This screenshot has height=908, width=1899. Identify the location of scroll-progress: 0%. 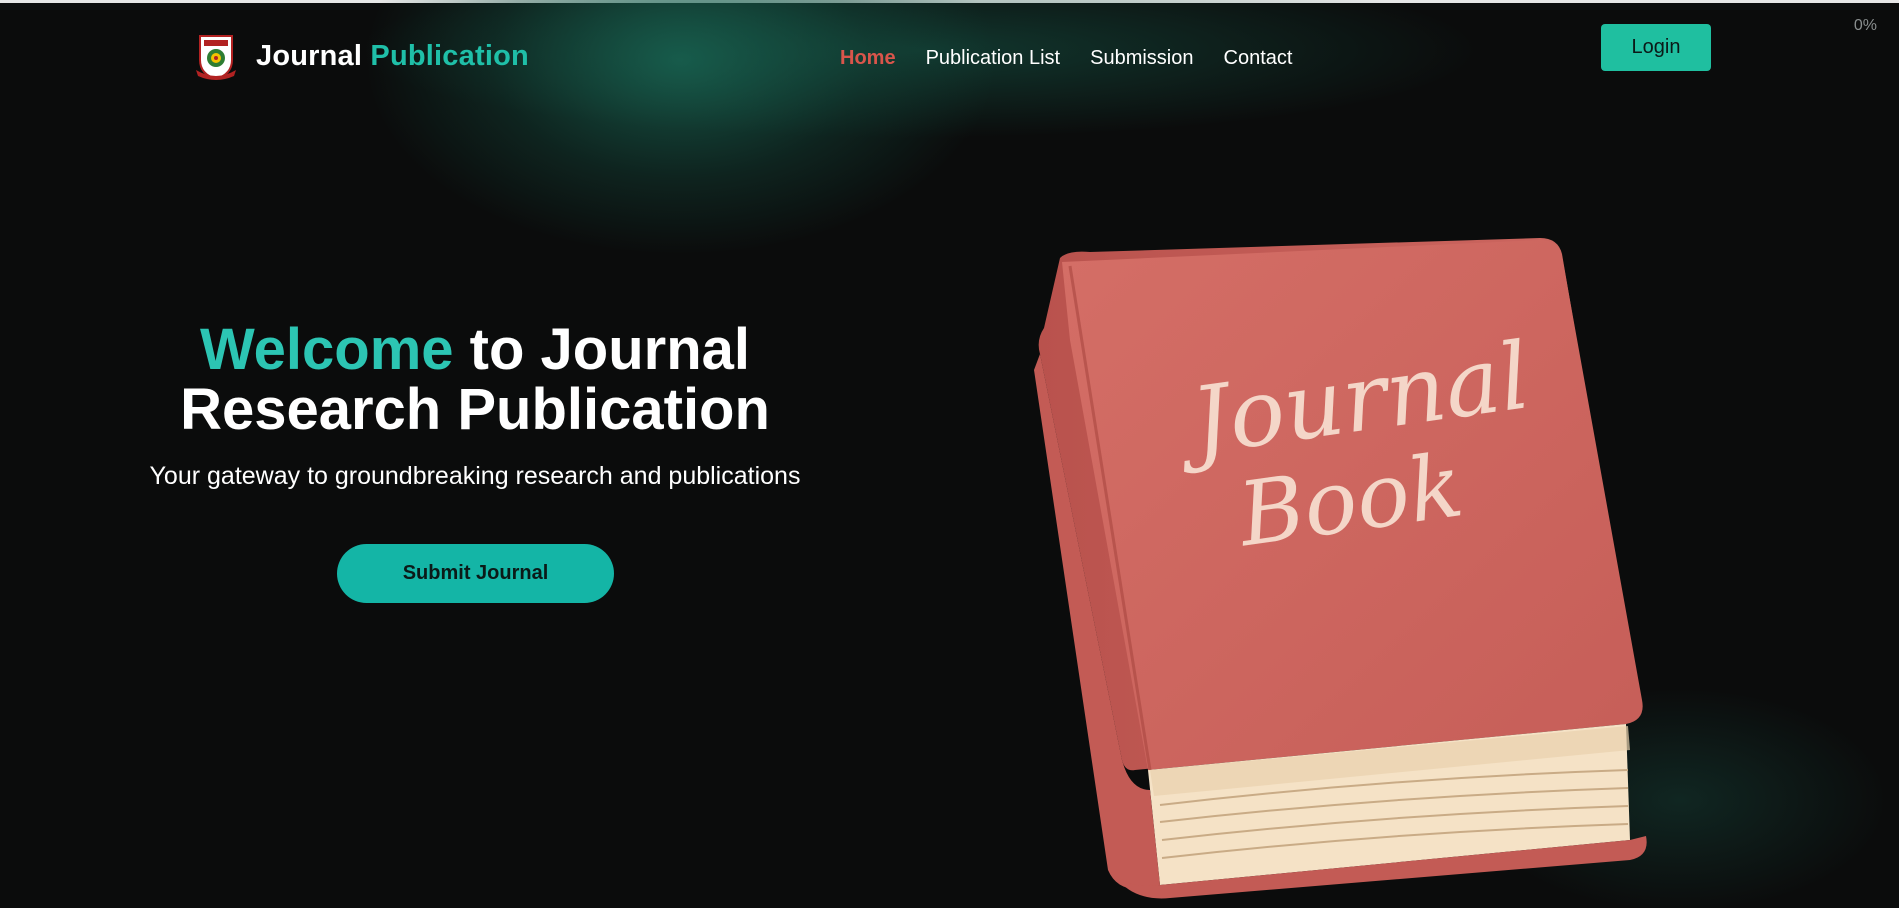
(1865, 25).